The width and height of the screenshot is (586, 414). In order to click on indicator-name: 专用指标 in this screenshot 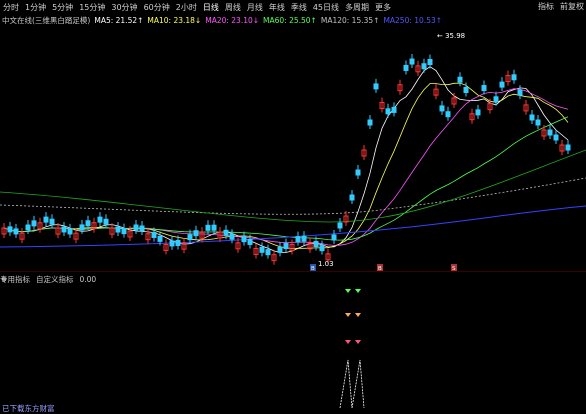, I will do `click(15, 279)`.